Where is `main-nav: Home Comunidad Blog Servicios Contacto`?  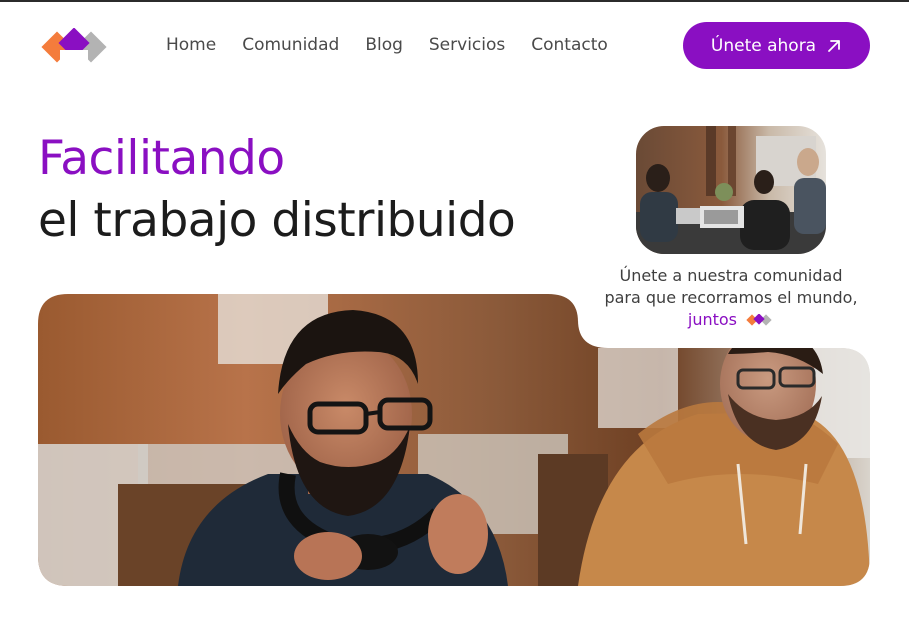 main-nav: Home Comunidad Blog Servicios Contacto is located at coordinates (387, 45).